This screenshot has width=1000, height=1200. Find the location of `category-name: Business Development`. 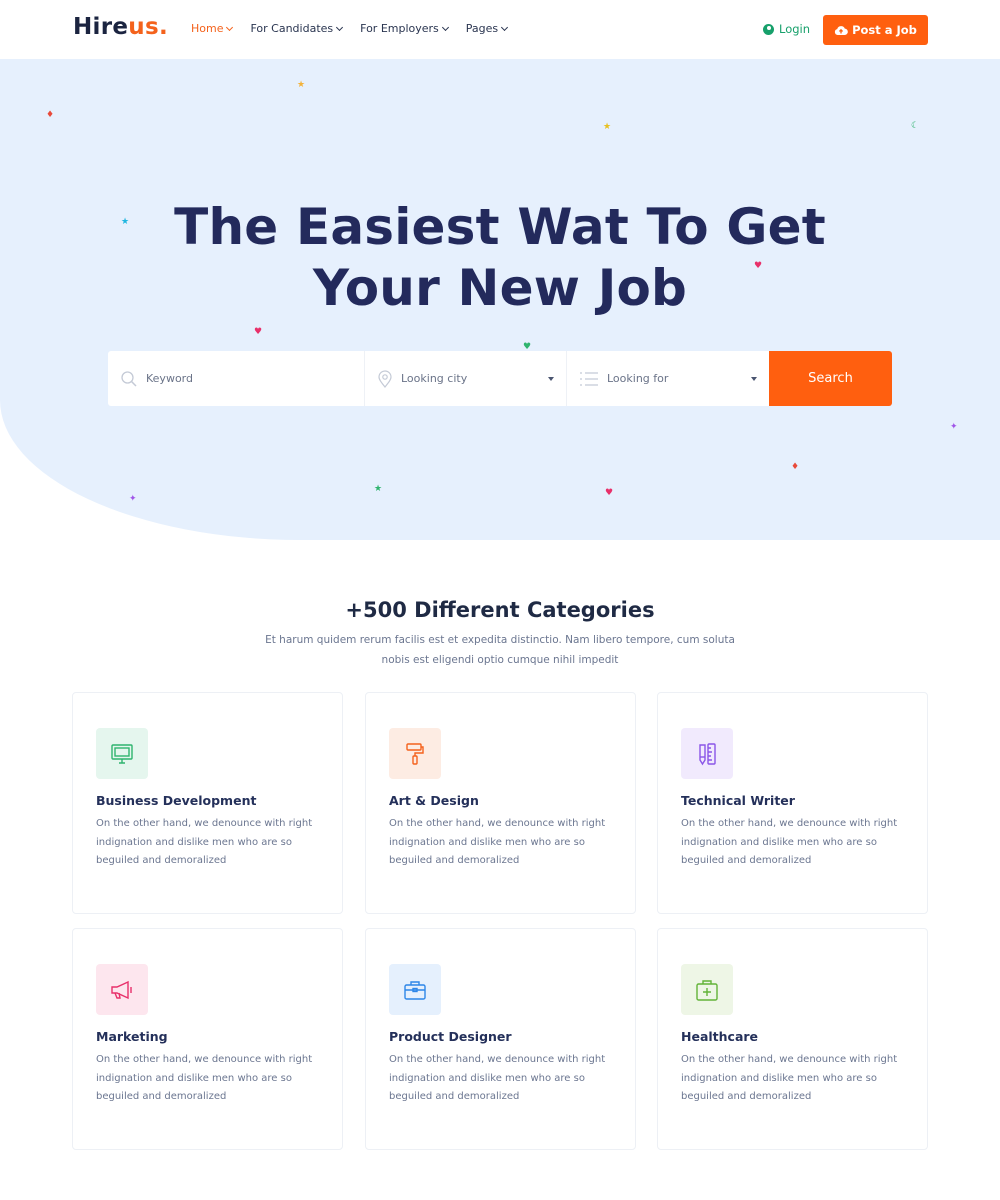

category-name: Business Development is located at coordinates (176, 800).